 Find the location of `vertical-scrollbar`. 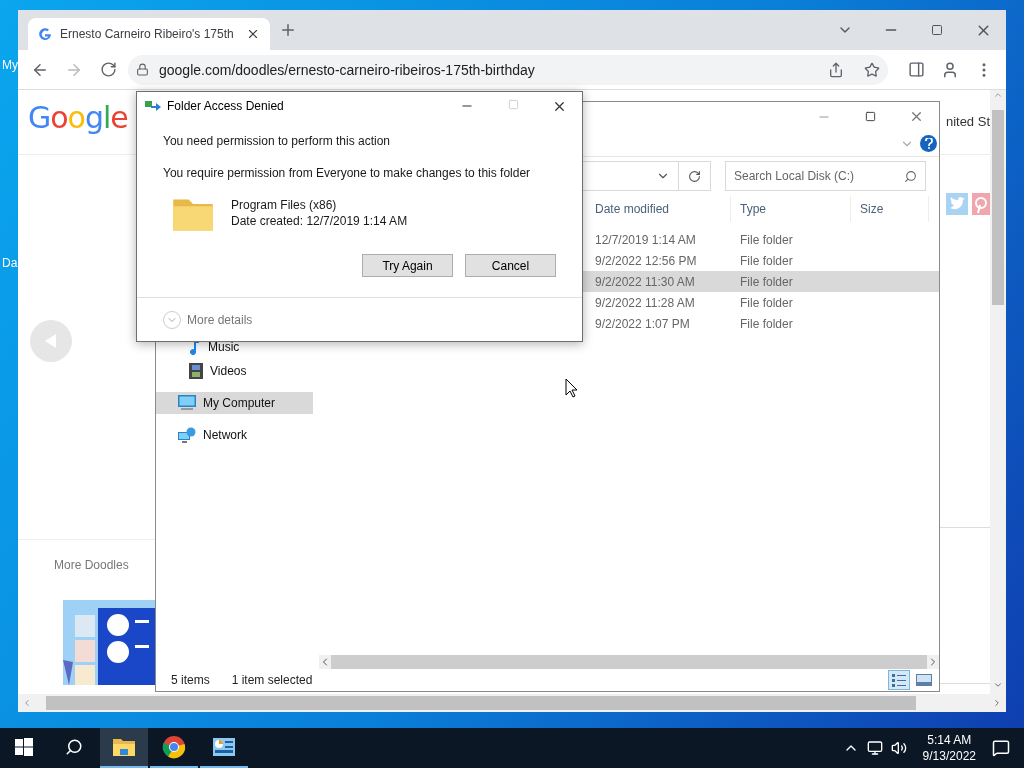

vertical-scrollbar is located at coordinates (998, 392).